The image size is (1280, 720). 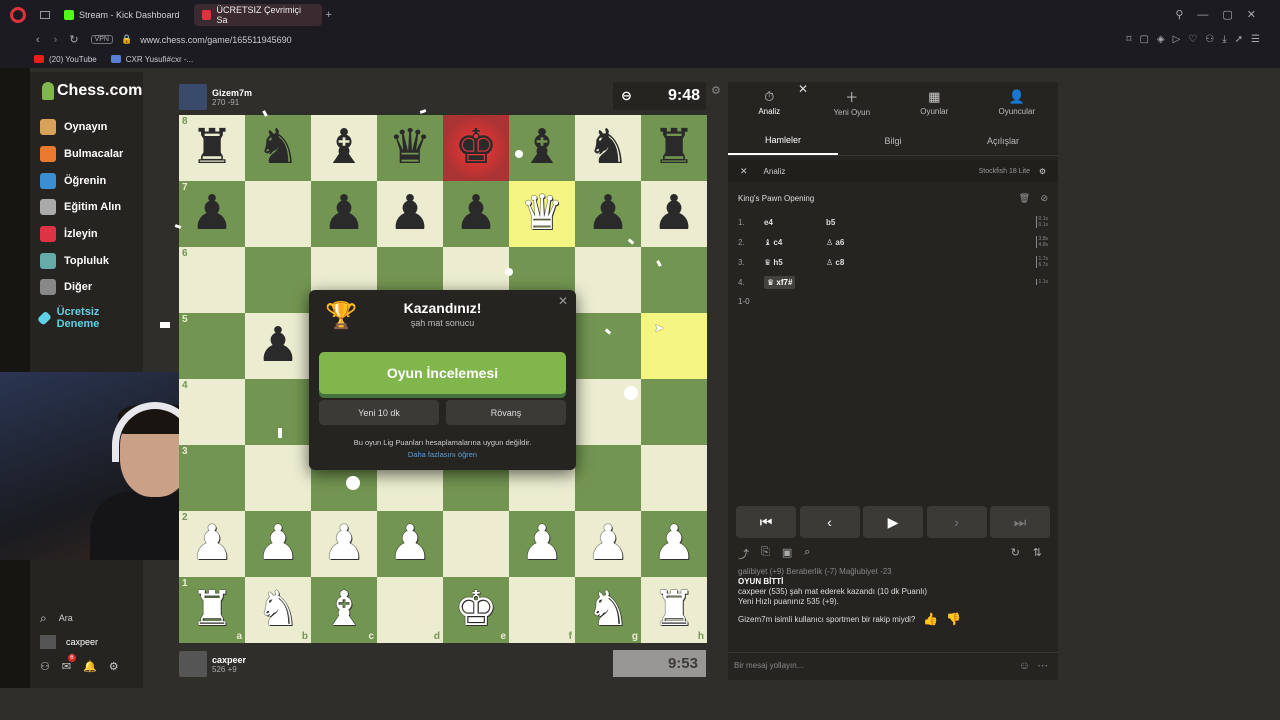 What do you see at coordinates (674, 544) in the screenshot?
I see `square-h2: ♟` at bounding box center [674, 544].